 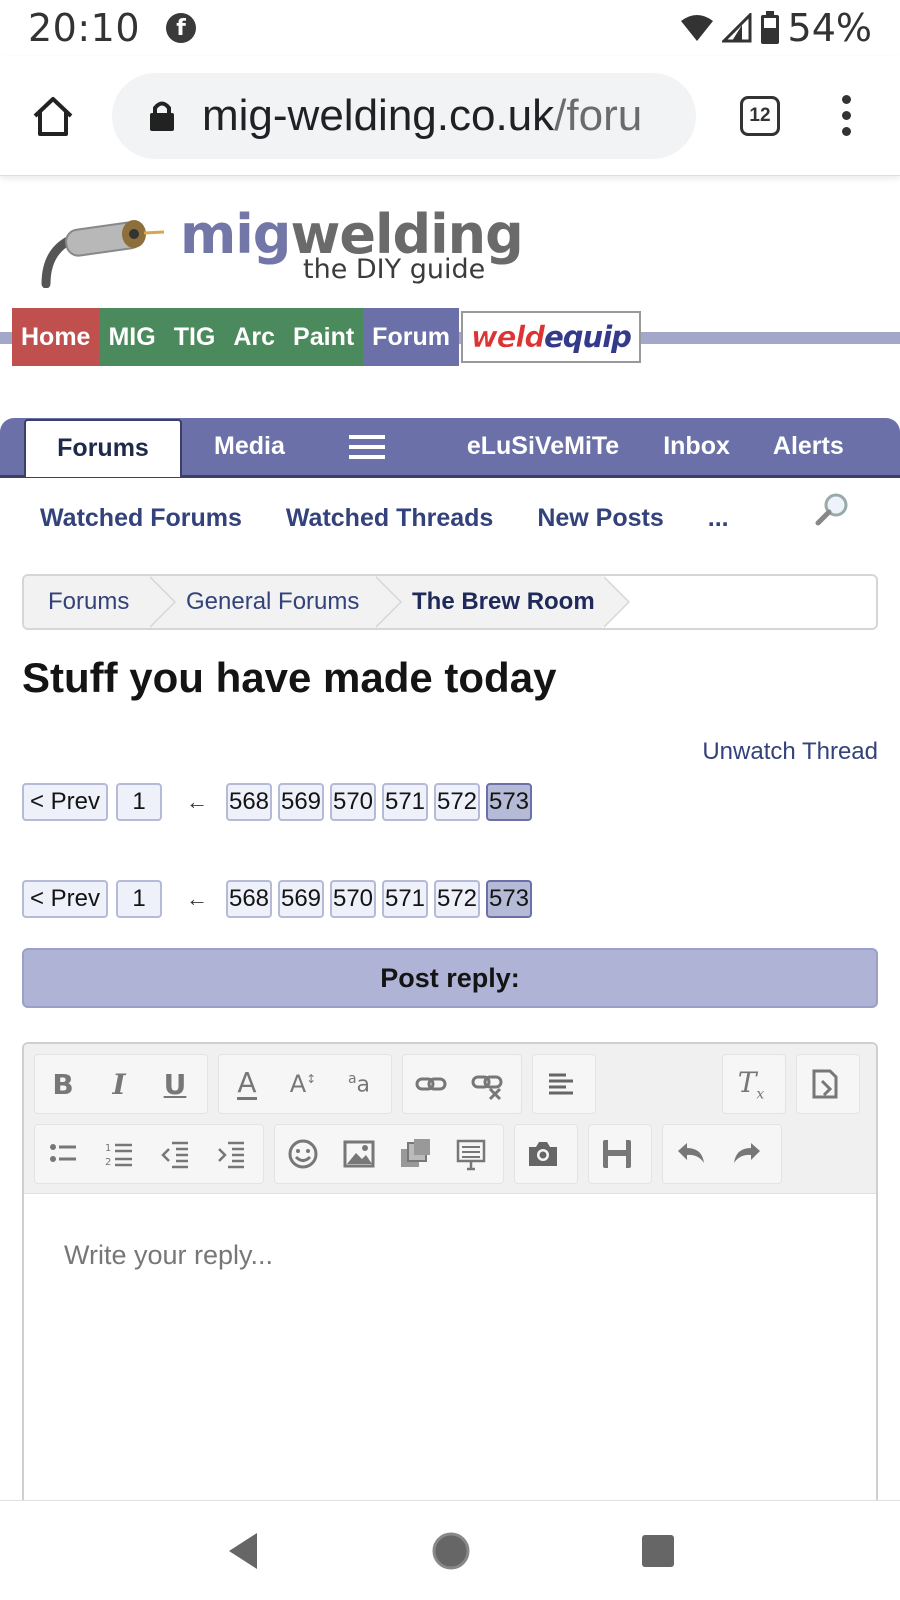 What do you see at coordinates (84, 28) in the screenshot?
I see `status-time: 20:10` at bounding box center [84, 28].